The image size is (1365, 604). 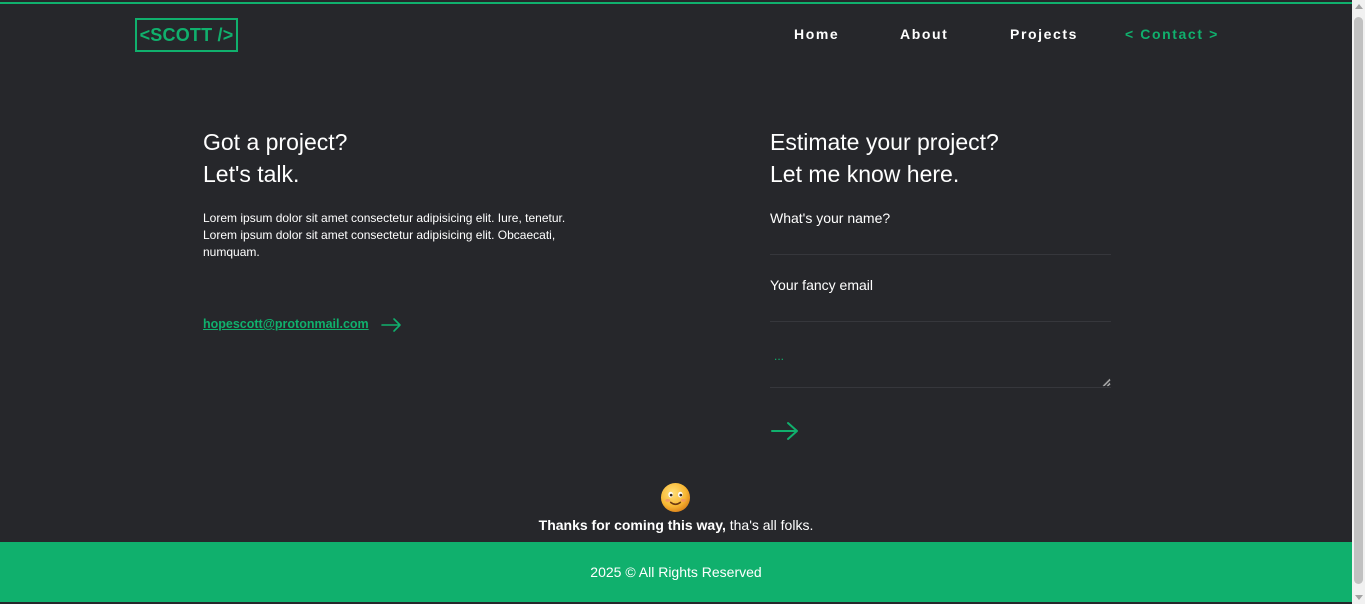 What do you see at coordinates (676, 3) in the screenshot?
I see `top-accent-border` at bounding box center [676, 3].